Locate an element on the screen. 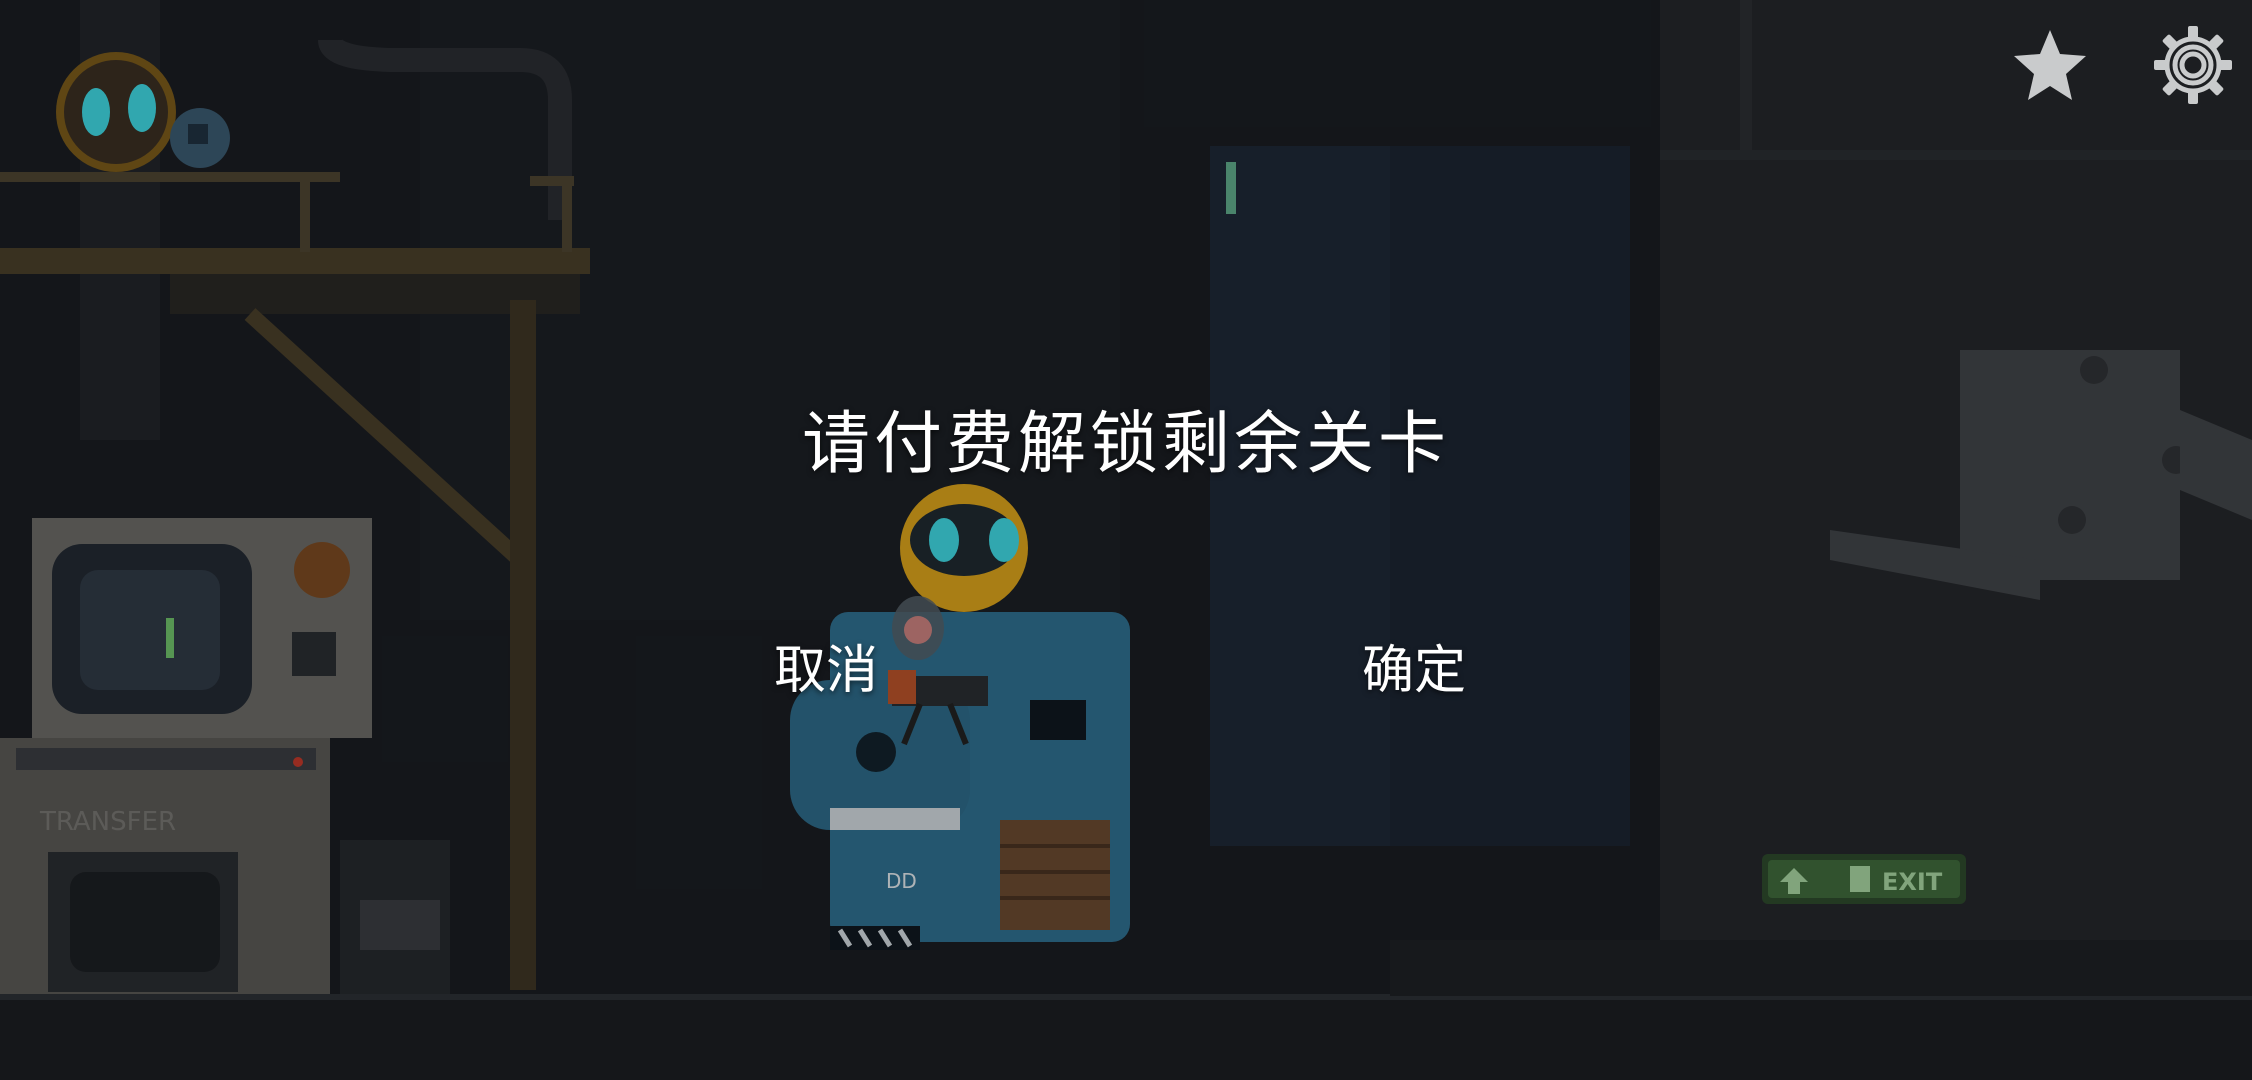  svg-text: EXIT is located at coordinates (1912, 882).